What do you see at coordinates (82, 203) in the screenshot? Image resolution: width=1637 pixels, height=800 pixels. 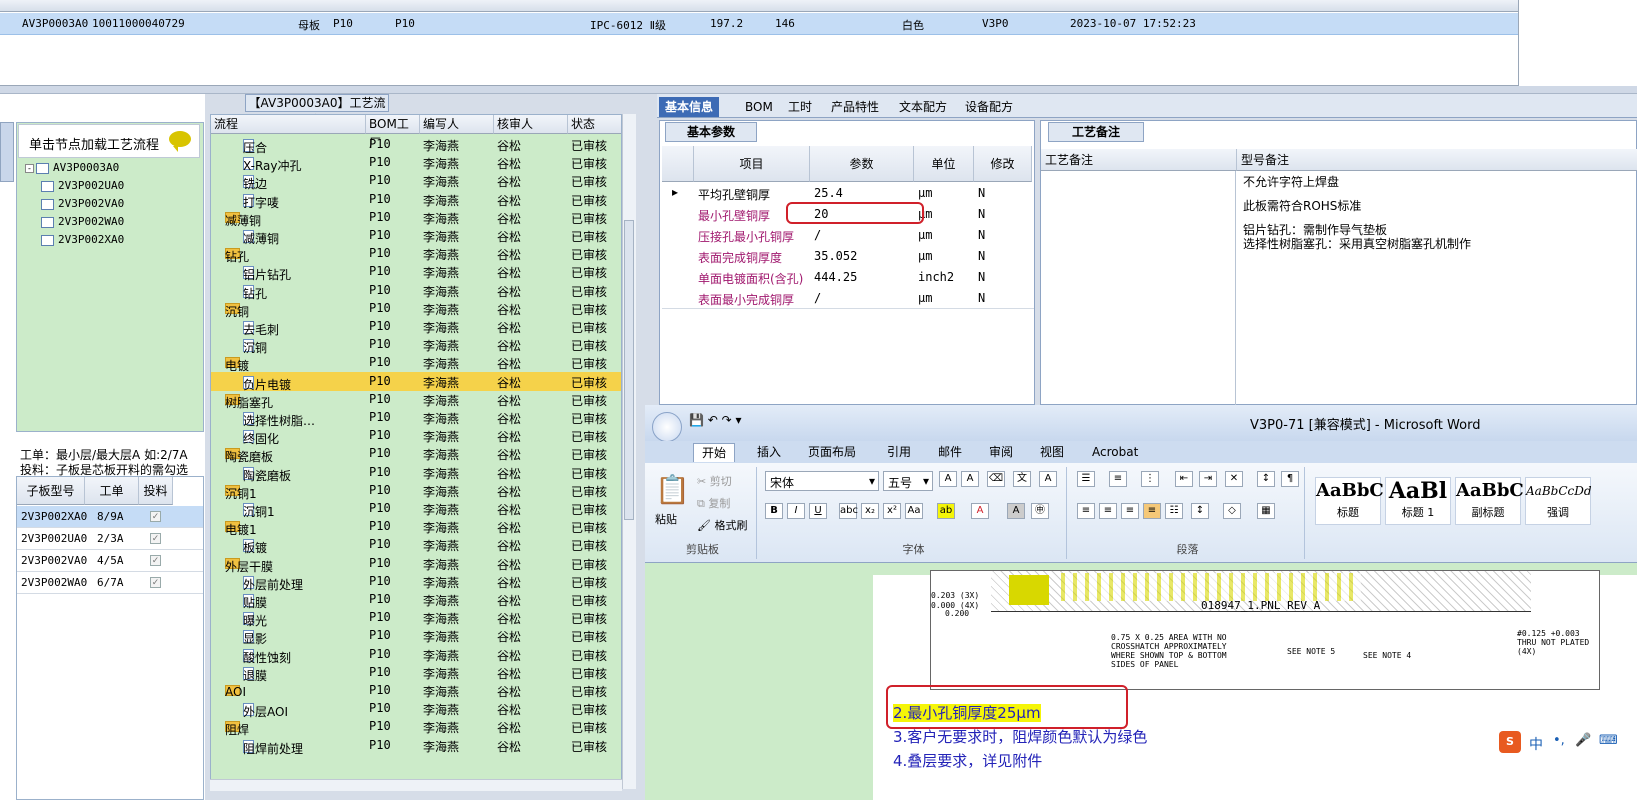 I see `tree-child: 2V3P002VA0` at bounding box center [82, 203].